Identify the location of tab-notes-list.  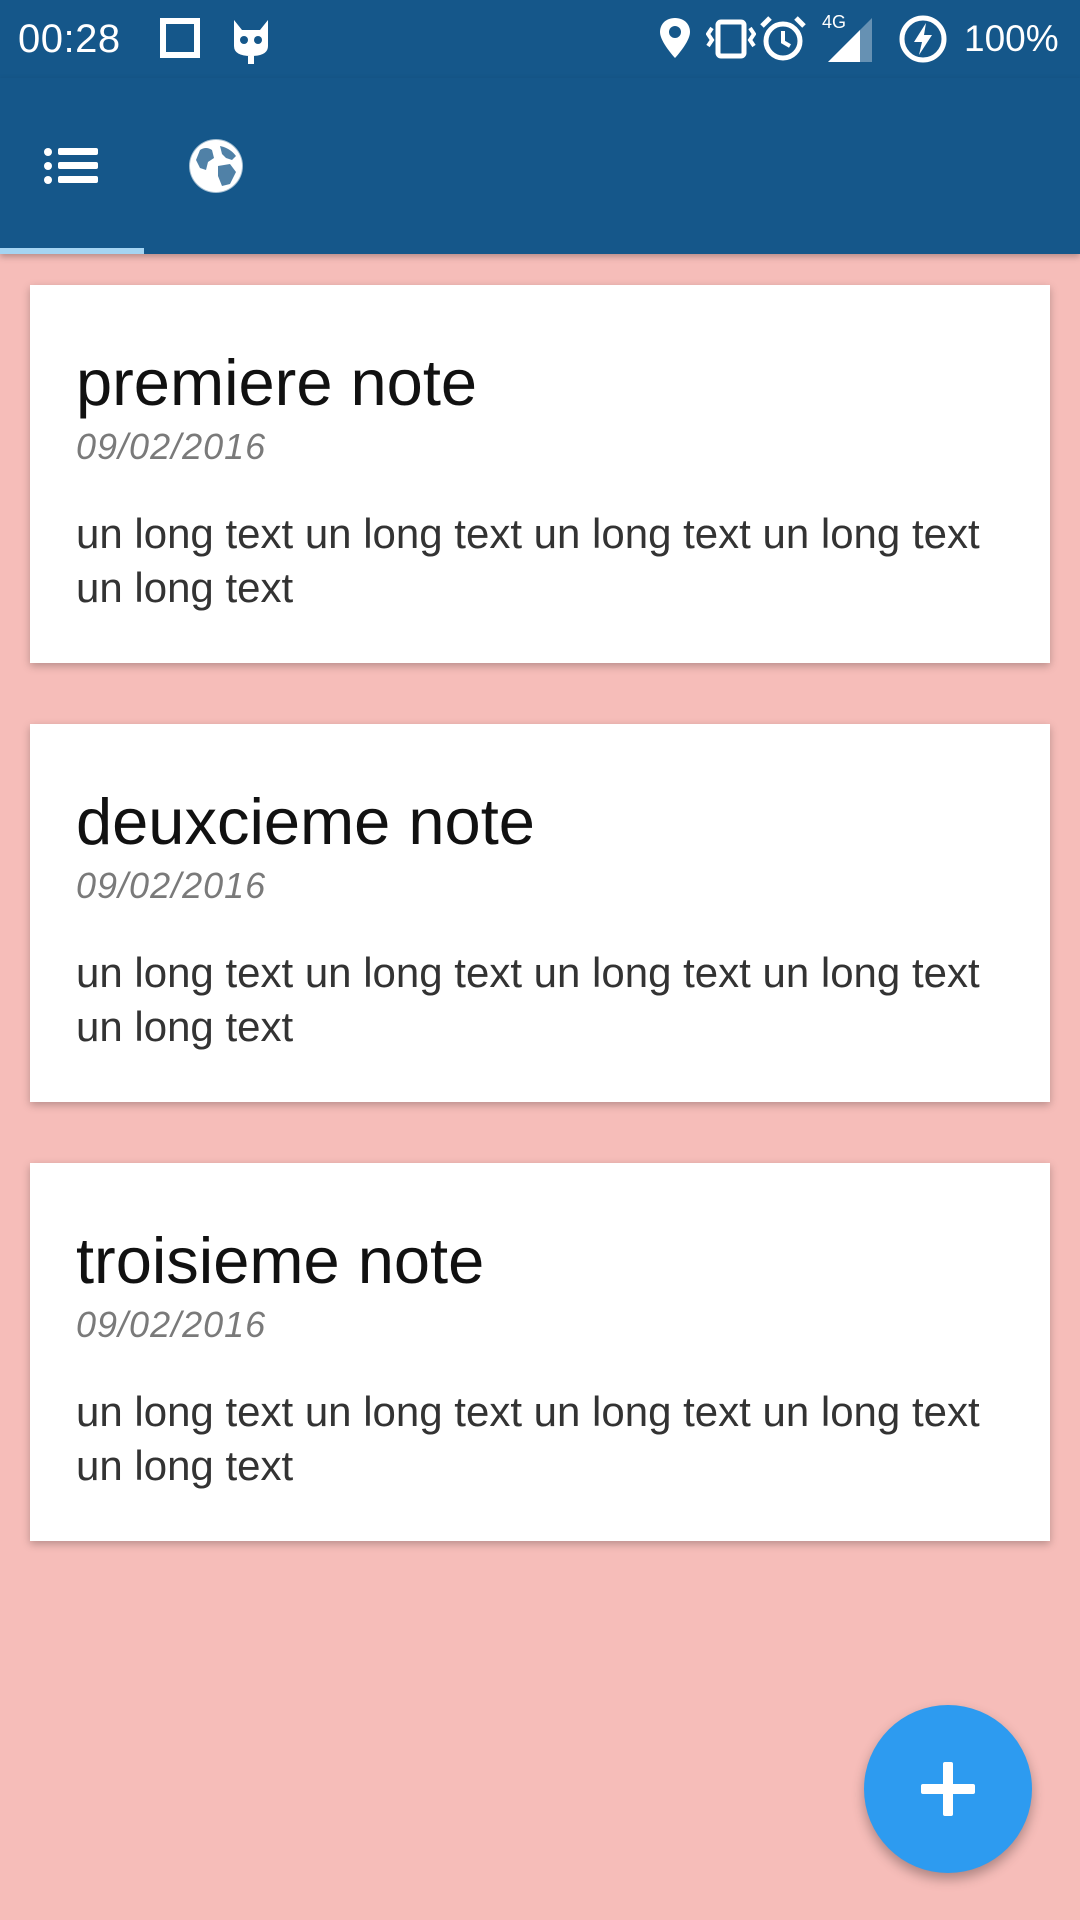
(72, 166).